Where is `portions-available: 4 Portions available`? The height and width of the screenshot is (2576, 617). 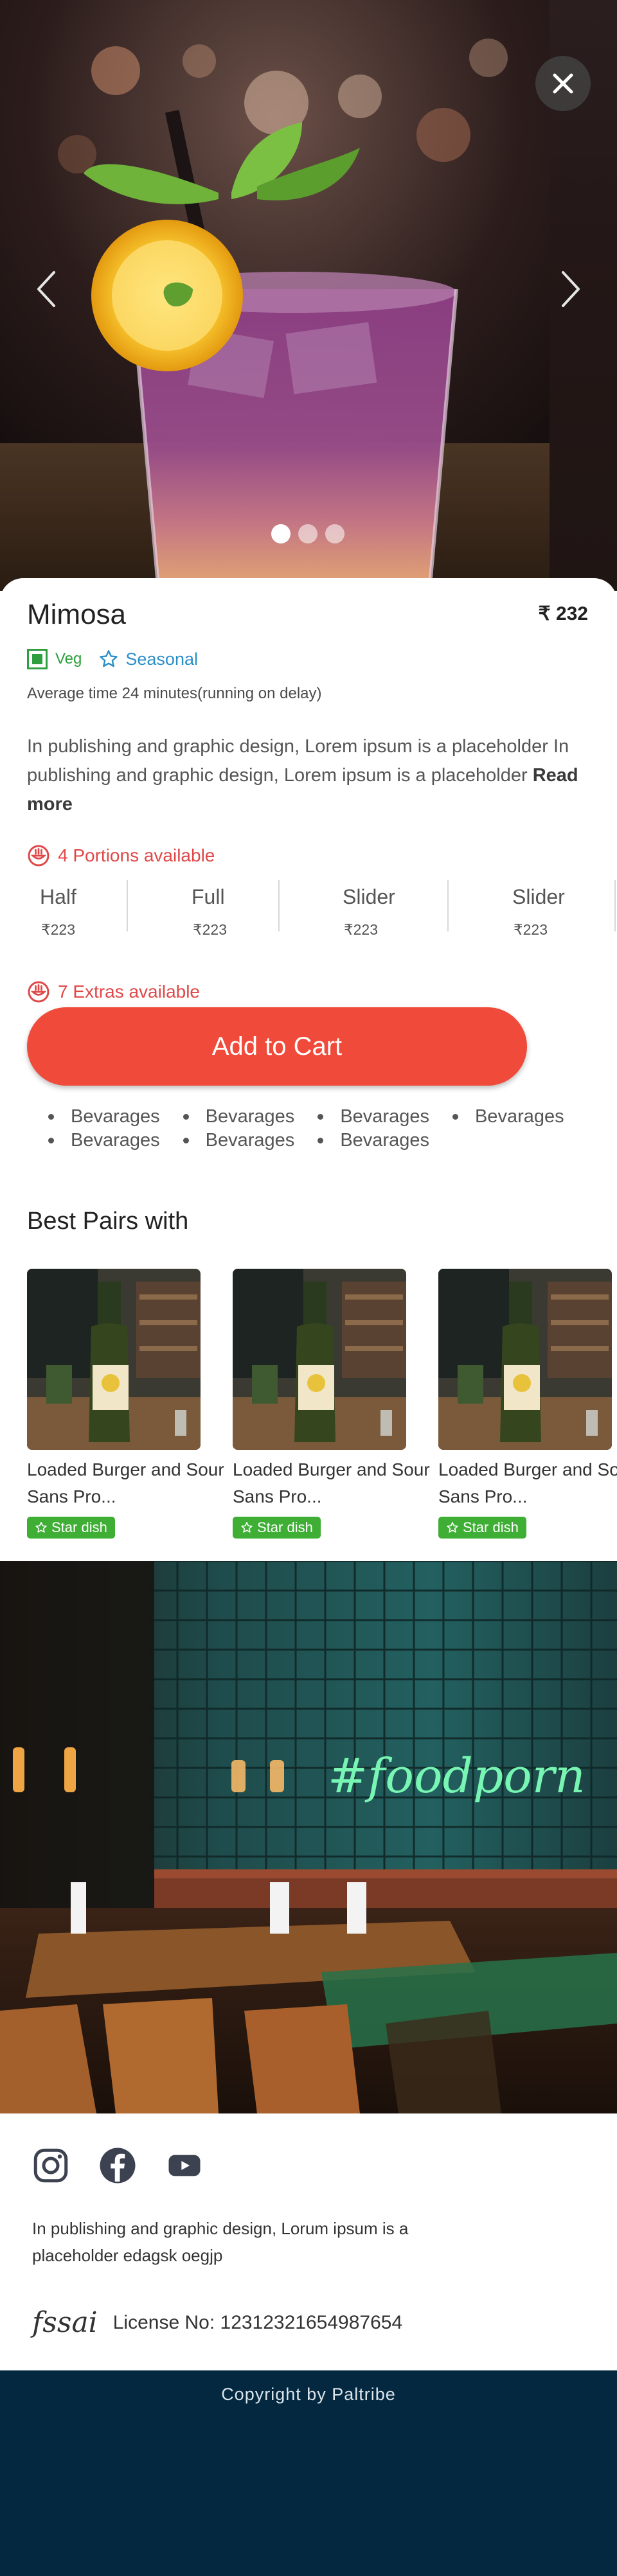
portions-available: 4 Portions available is located at coordinates (121, 855).